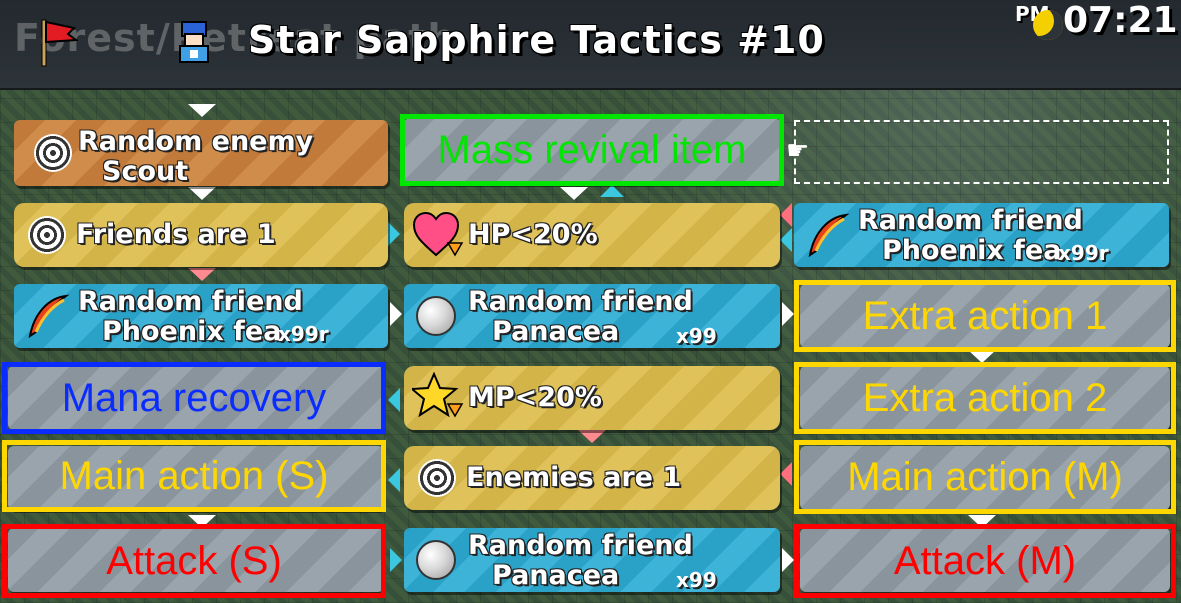 The width and height of the screenshot is (1181, 603). I want to click on gambit-card-mp-condition: MP<20%, so click(592, 398).